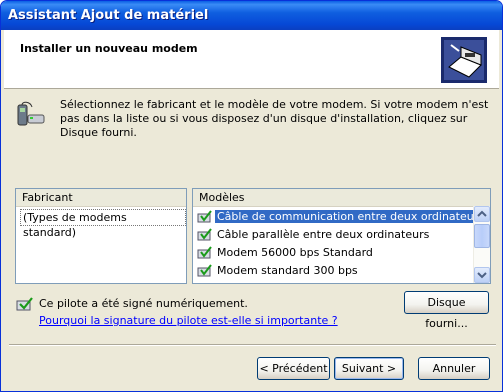 This screenshot has height=392, width=503. I want to click on modem-icon, so click(31, 113).